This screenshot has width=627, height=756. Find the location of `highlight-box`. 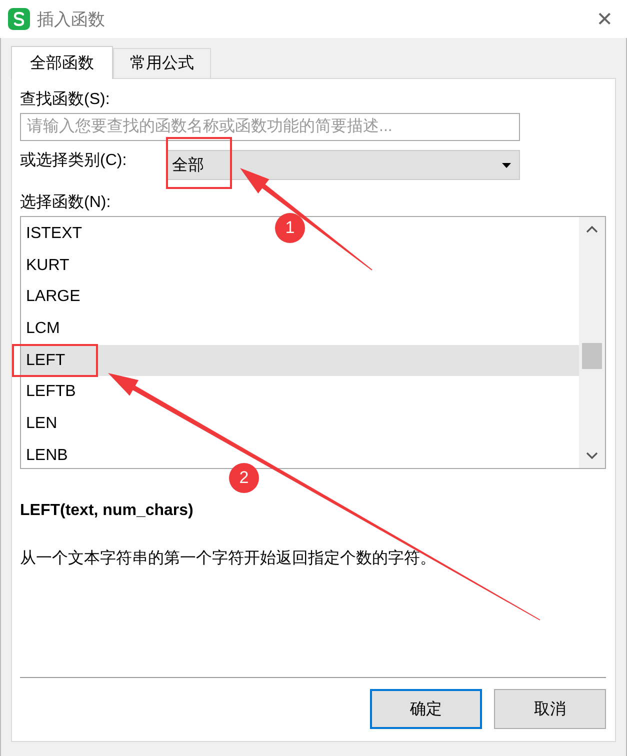

highlight-box is located at coordinates (199, 163).